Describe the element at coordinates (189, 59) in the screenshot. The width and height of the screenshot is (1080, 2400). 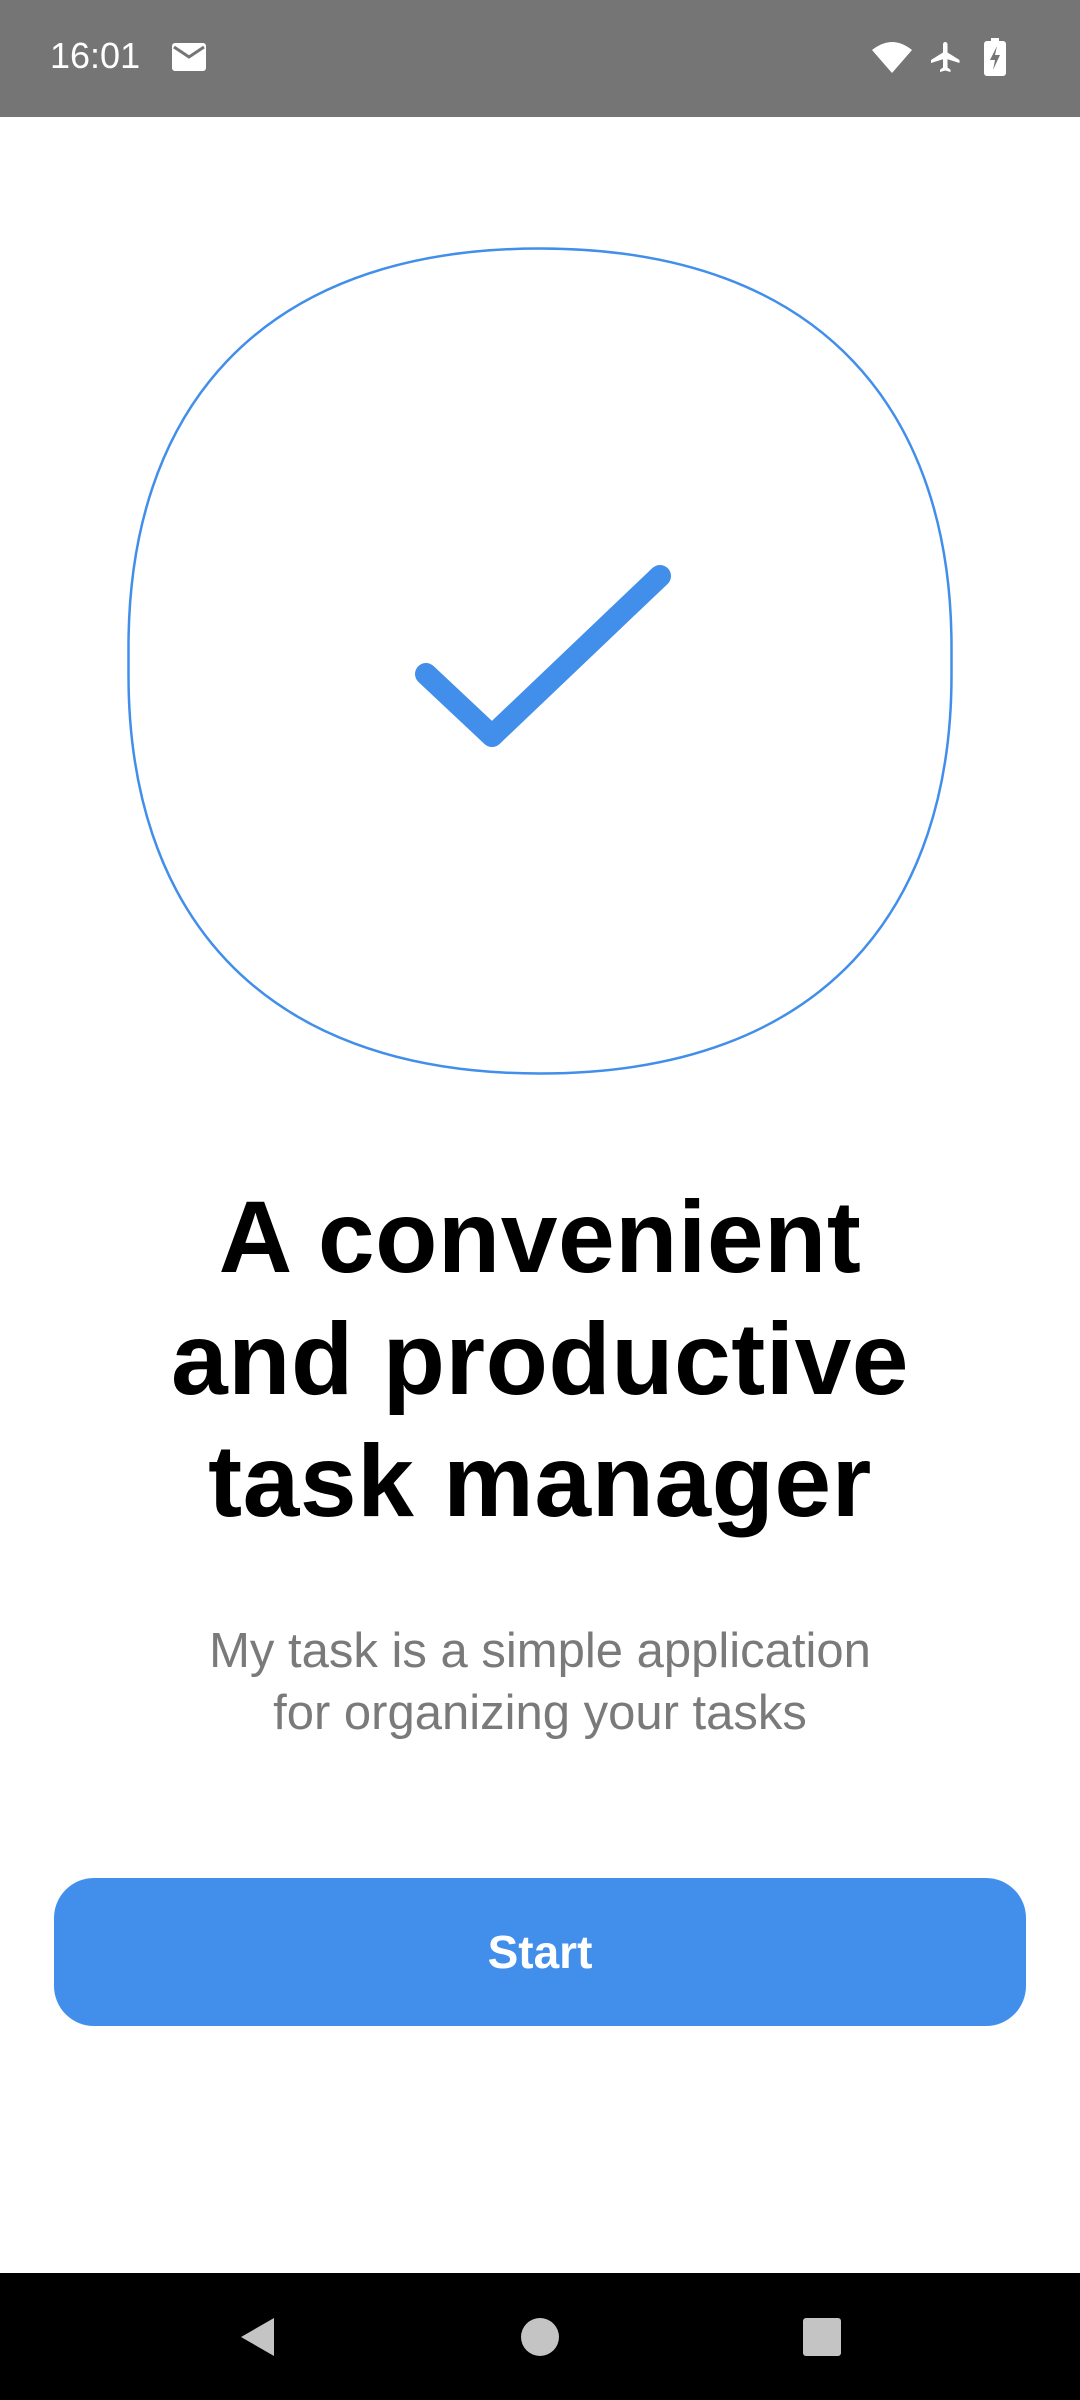
I see `mail-icon` at that location.